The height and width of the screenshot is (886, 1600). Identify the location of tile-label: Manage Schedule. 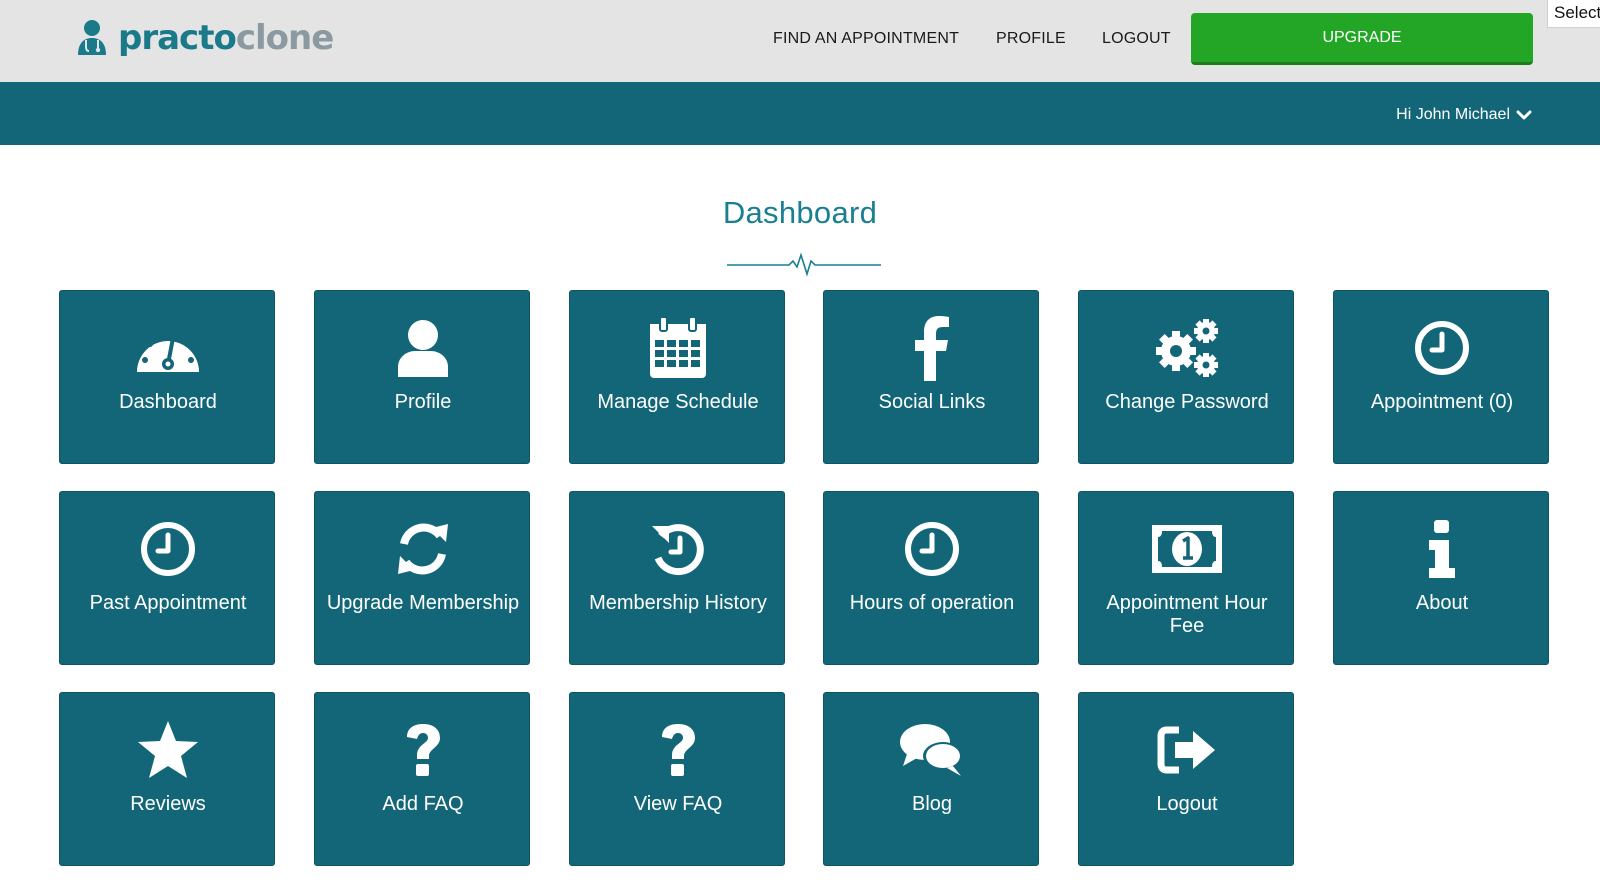
(678, 402).